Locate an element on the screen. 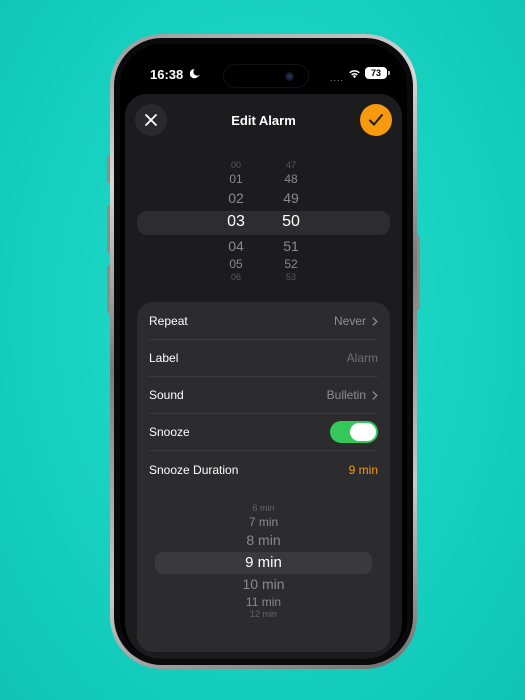 This screenshot has height=700, width=525. repeat-row: Repeat Never is located at coordinates (263, 321).